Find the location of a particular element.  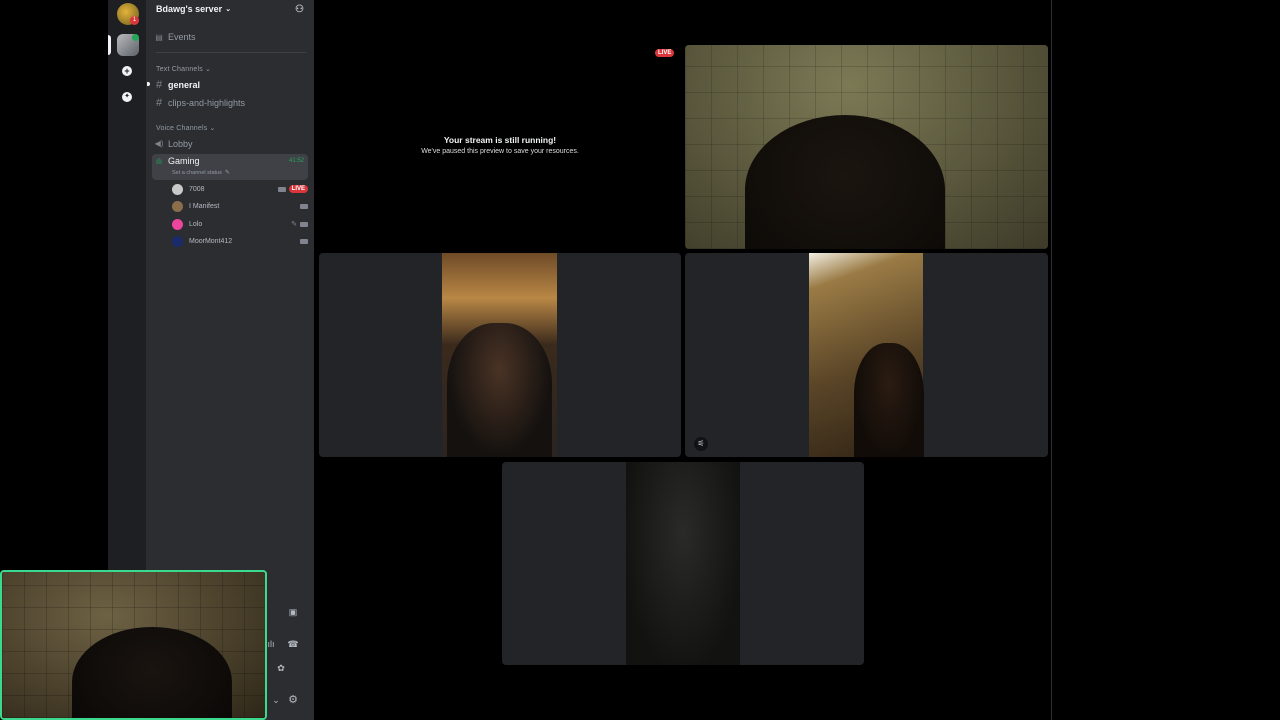

add-server-icon: + is located at coordinates (127, 71).